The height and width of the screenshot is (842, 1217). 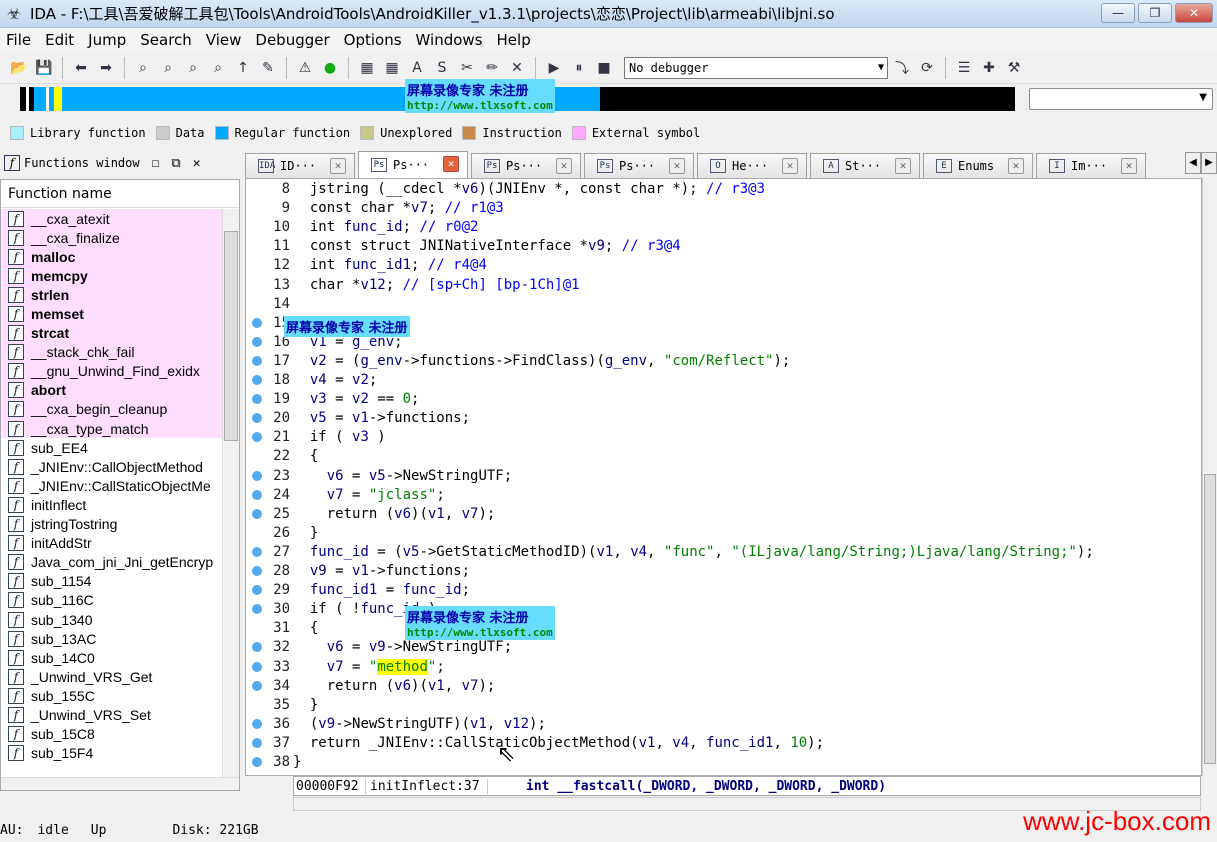 What do you see at coordinates (19, 40) in the screenshot?
I see `menu-file: File` at bounding box center [19, 40].